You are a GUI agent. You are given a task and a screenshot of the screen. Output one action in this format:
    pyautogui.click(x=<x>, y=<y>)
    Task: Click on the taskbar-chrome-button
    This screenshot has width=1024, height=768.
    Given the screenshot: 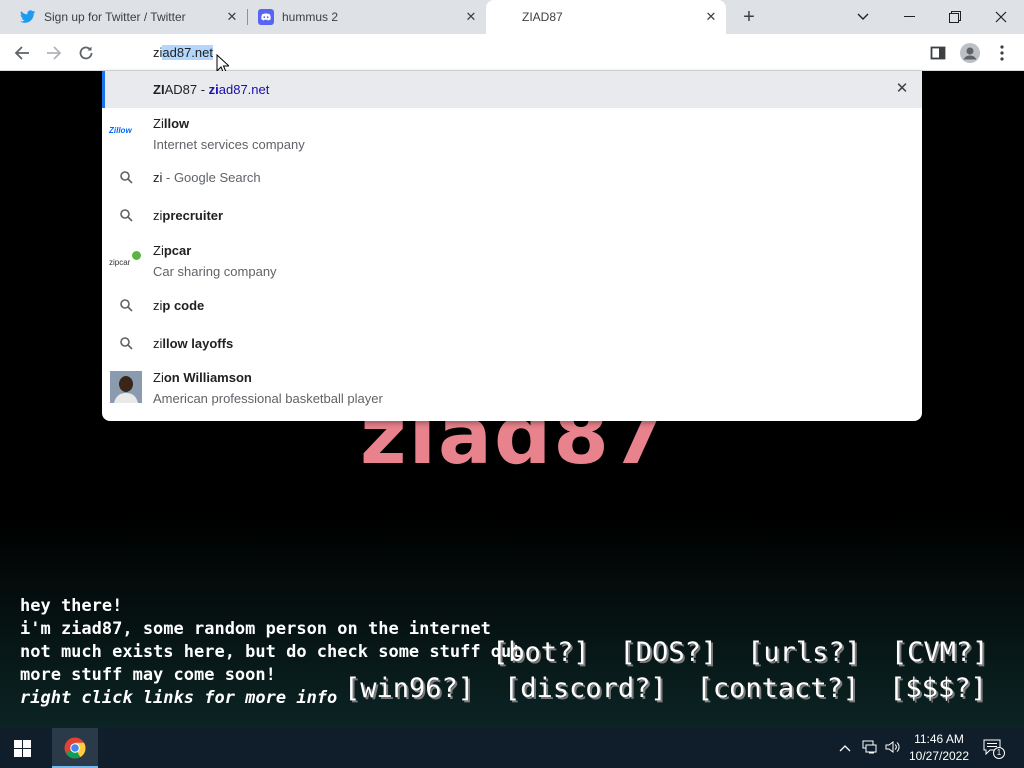 What is the action you would take?
    pyautogui.click(x=75, y=748)
    